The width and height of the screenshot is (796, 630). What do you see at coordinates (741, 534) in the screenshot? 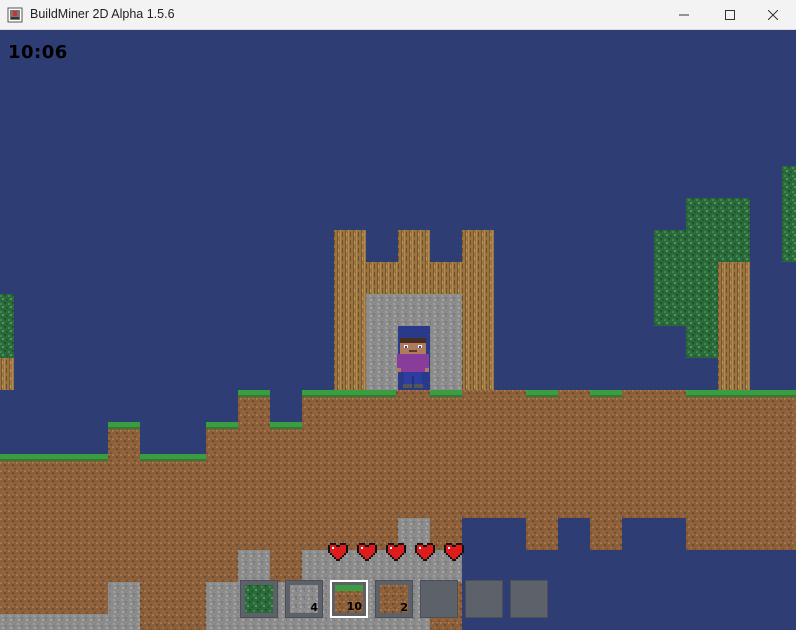
I see `dirt-overhang` at bounding box center [741, 534].